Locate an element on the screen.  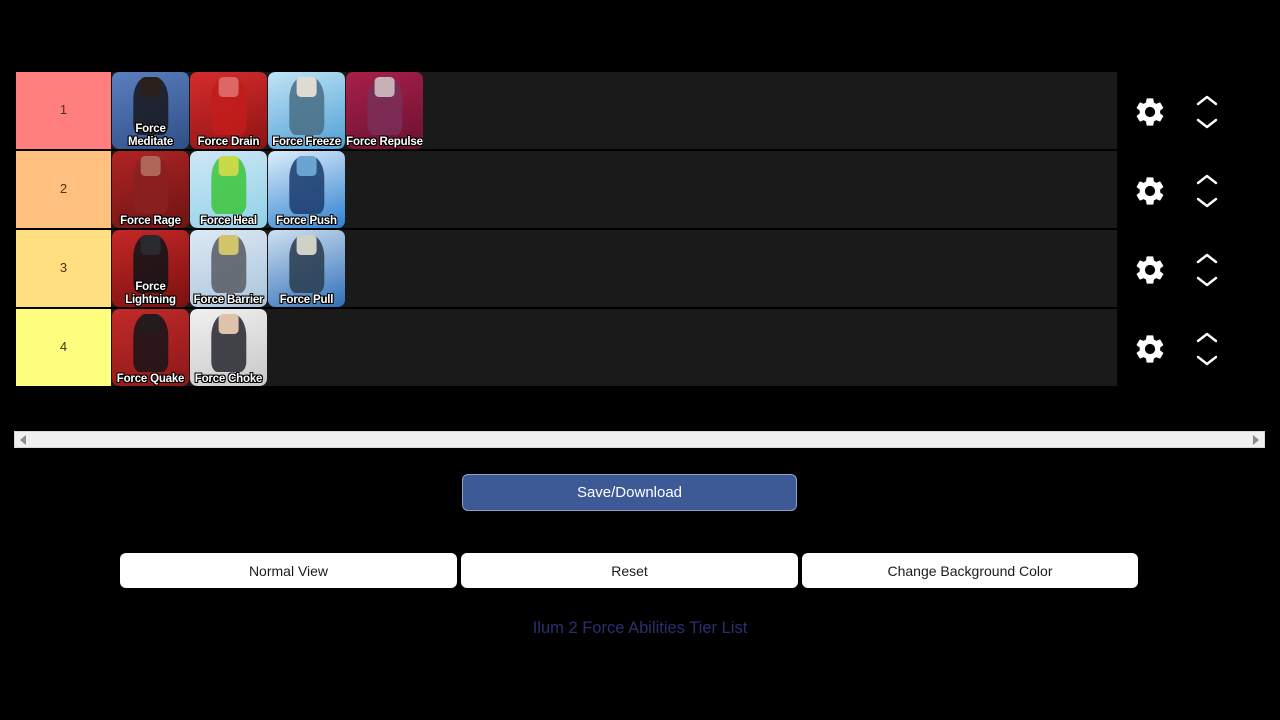
tier-item: Force Barrier is located at coordinates (228, 268).